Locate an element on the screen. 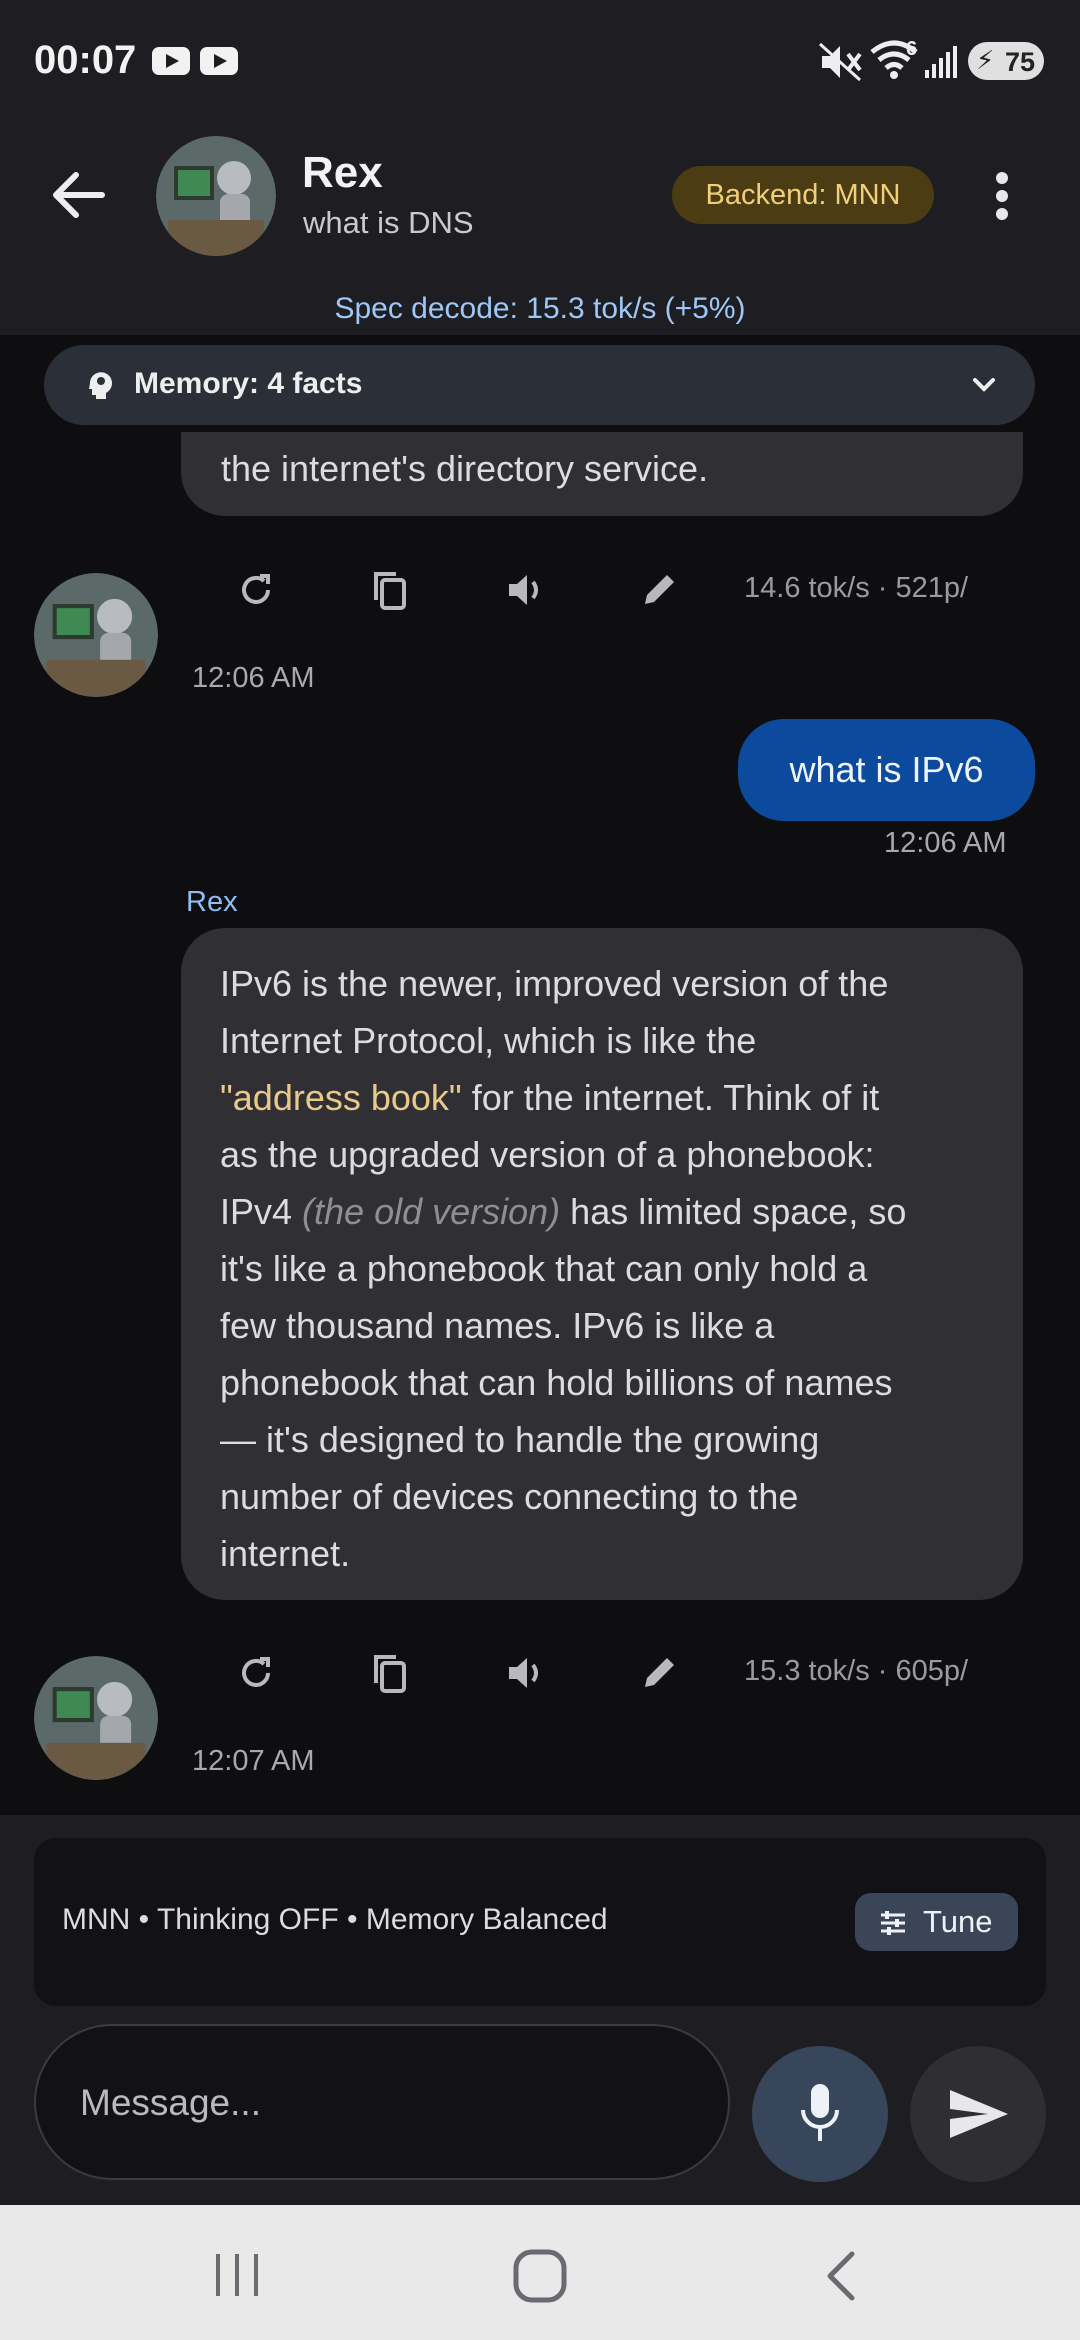  italic-aside: (the old version) is located at coordinates (431, 1211).